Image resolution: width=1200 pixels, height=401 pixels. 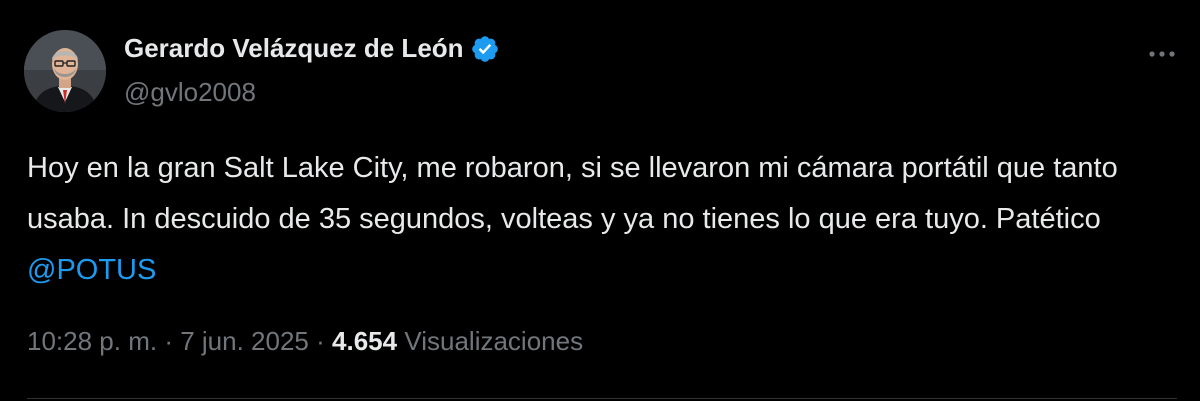 What do you see at coordinates (485, 49) in the screenshot?
I see `verified-badge-icon` at bounding box center [485, 49].